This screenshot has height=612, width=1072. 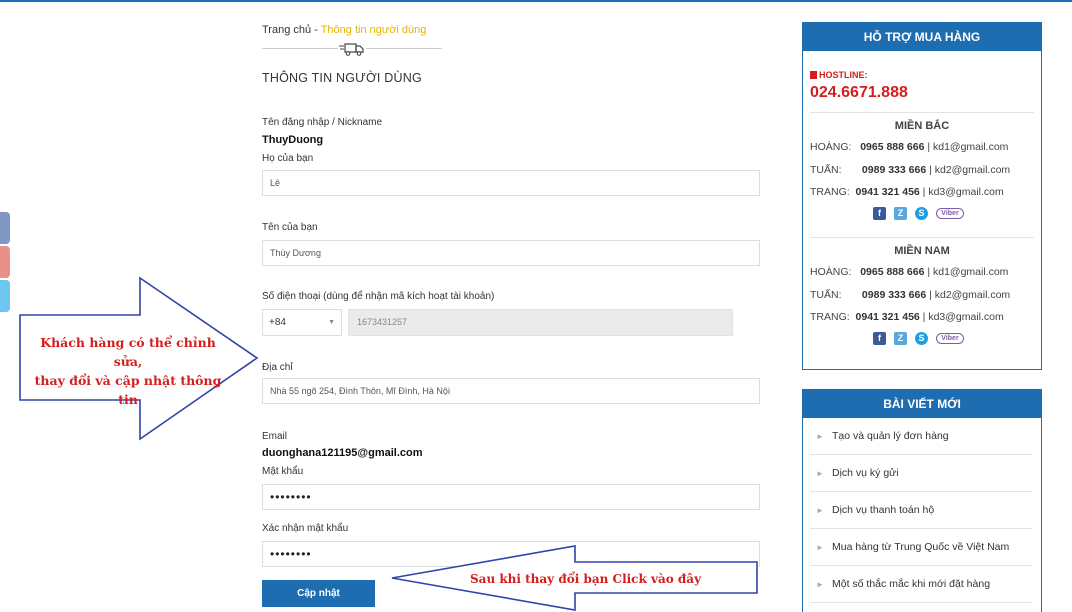 I want to click on news-item: ► Một số thắc mắc khi mới đặt hàng, so click(x=921, y=584).